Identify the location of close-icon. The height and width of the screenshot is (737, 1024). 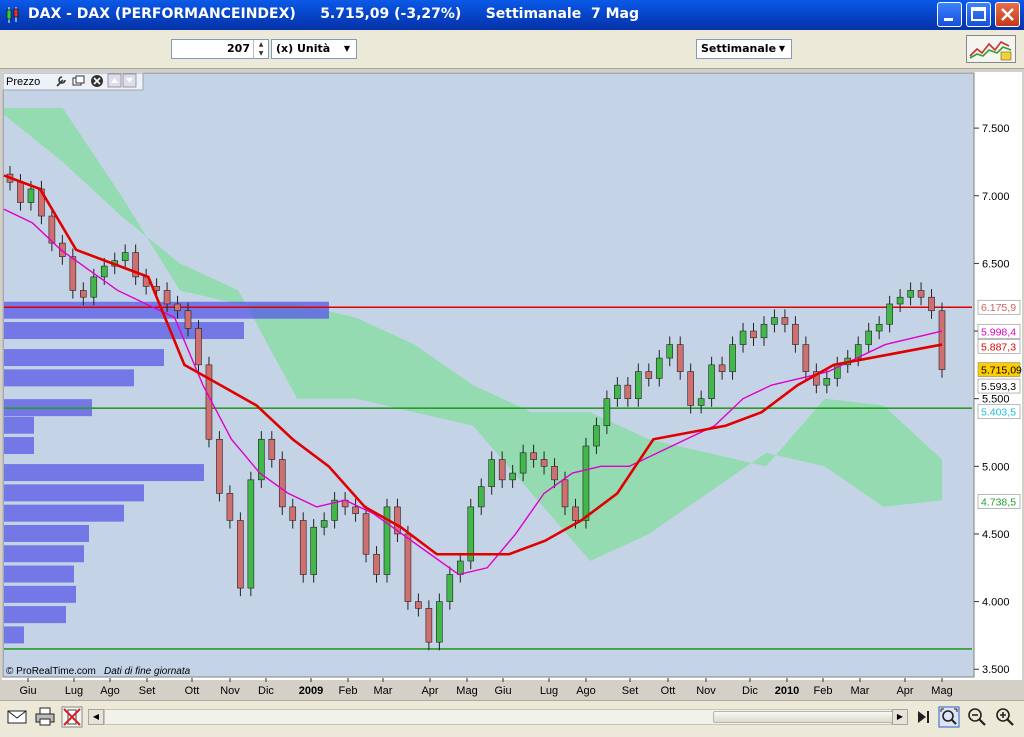
(1007, 14).